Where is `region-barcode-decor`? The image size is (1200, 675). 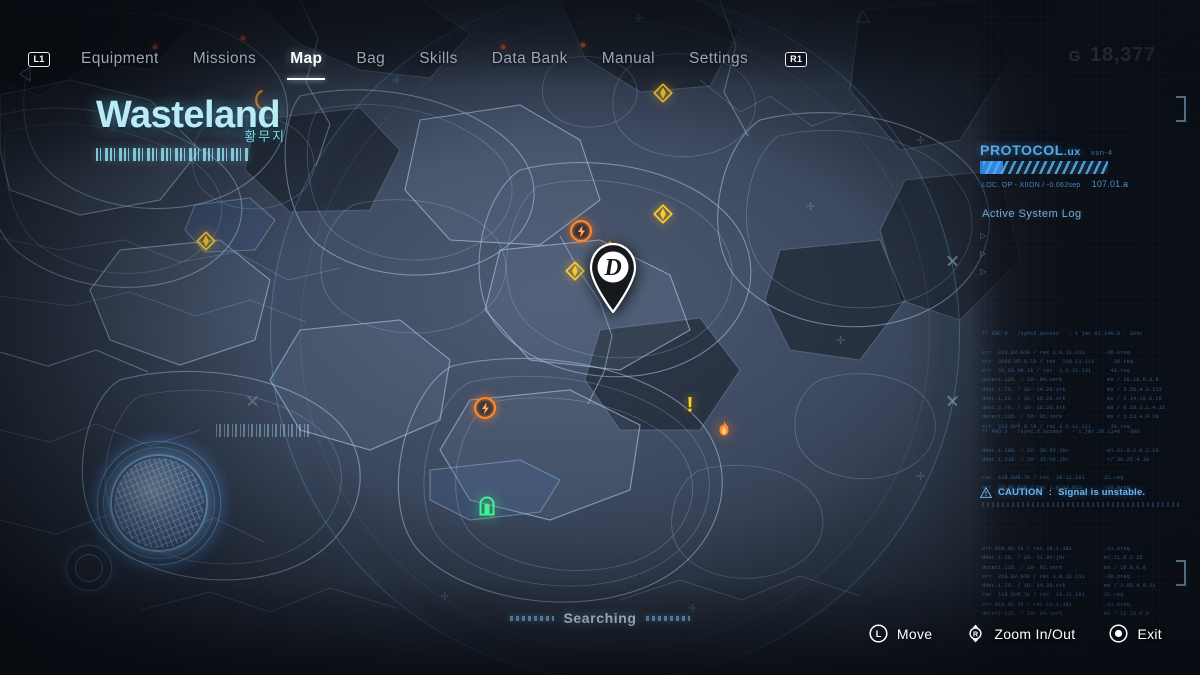
region-barcode-decor is located at coordinates (172, 154).